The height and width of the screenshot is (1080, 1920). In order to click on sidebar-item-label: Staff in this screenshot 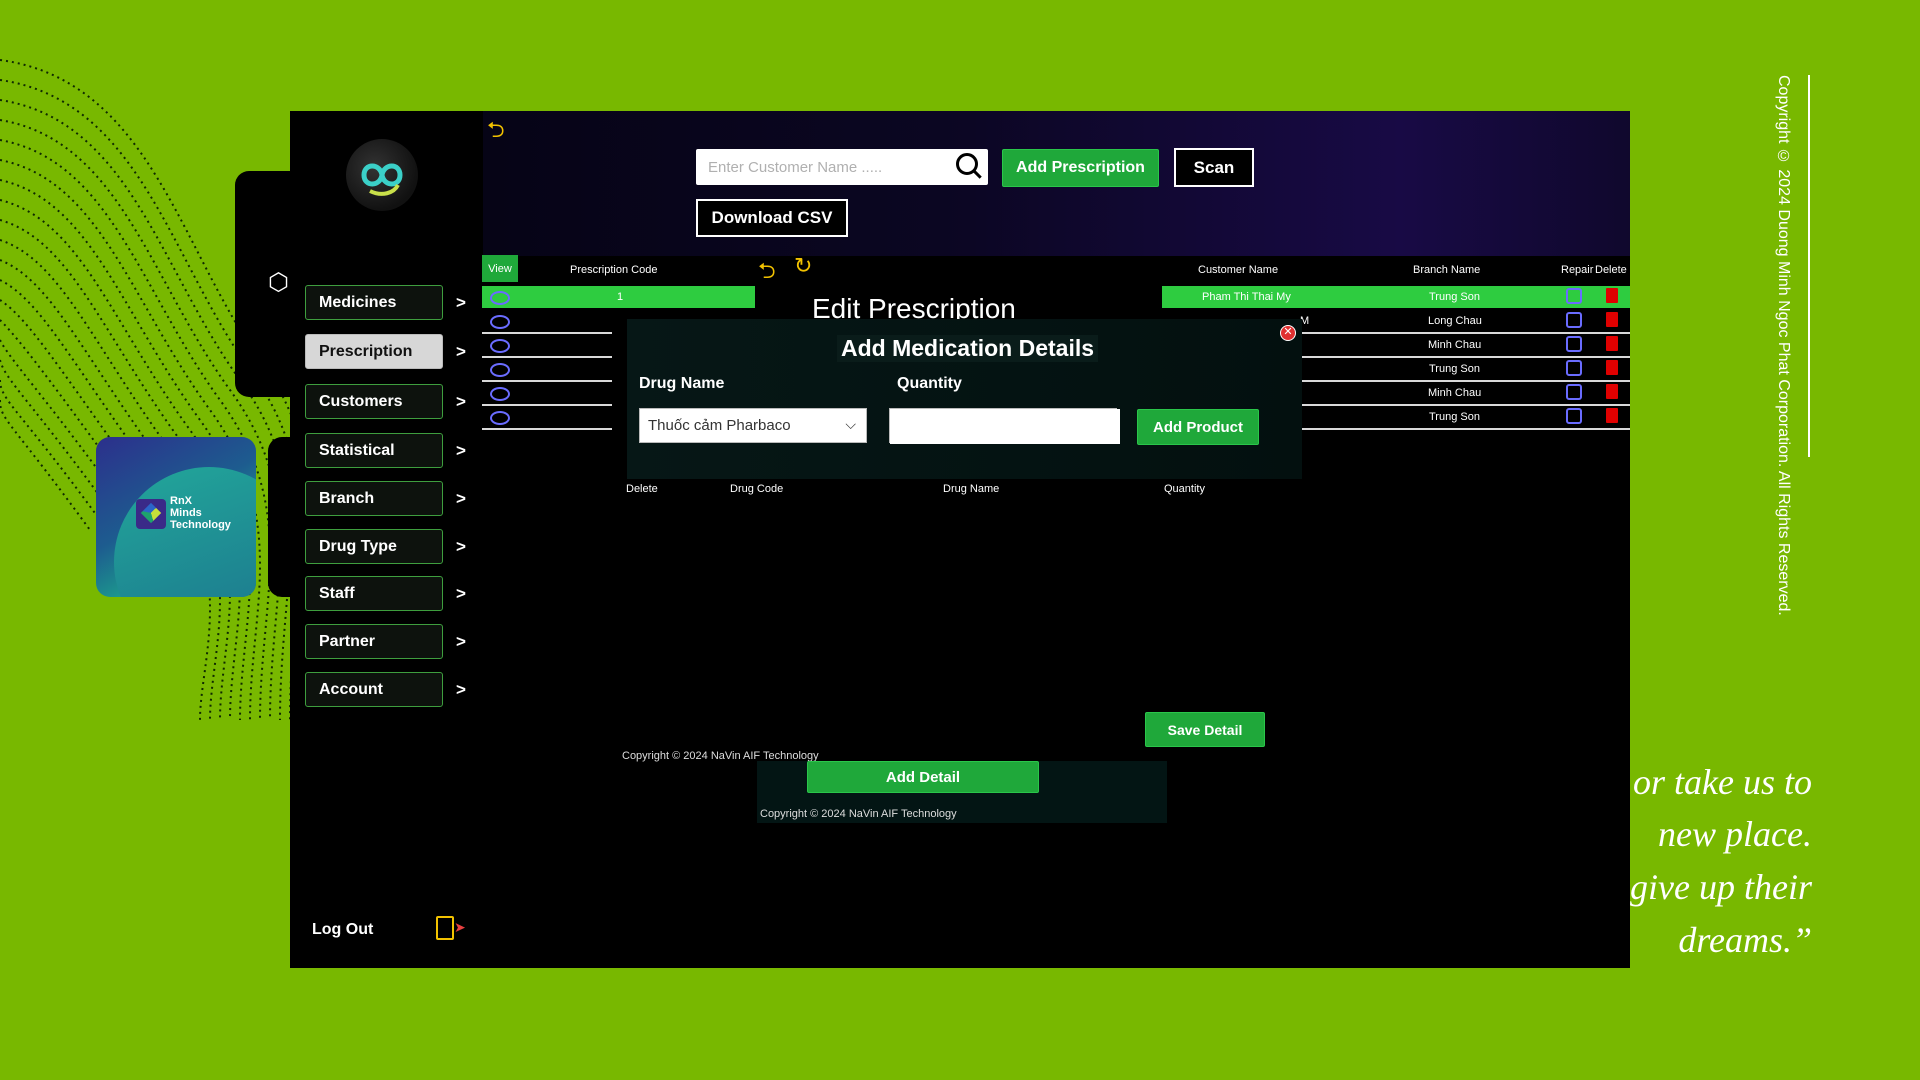, I will do `click(337, 593)`.